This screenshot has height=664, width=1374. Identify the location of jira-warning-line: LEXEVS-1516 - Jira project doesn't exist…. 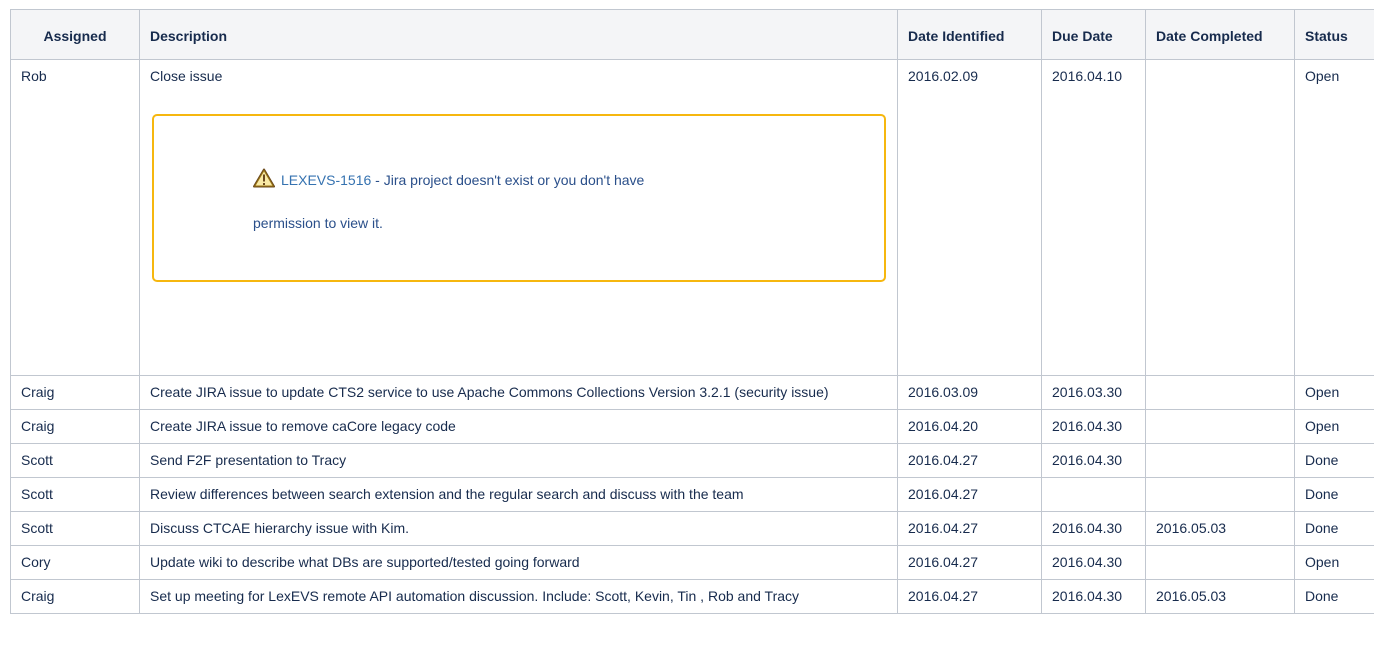
(448, 178).